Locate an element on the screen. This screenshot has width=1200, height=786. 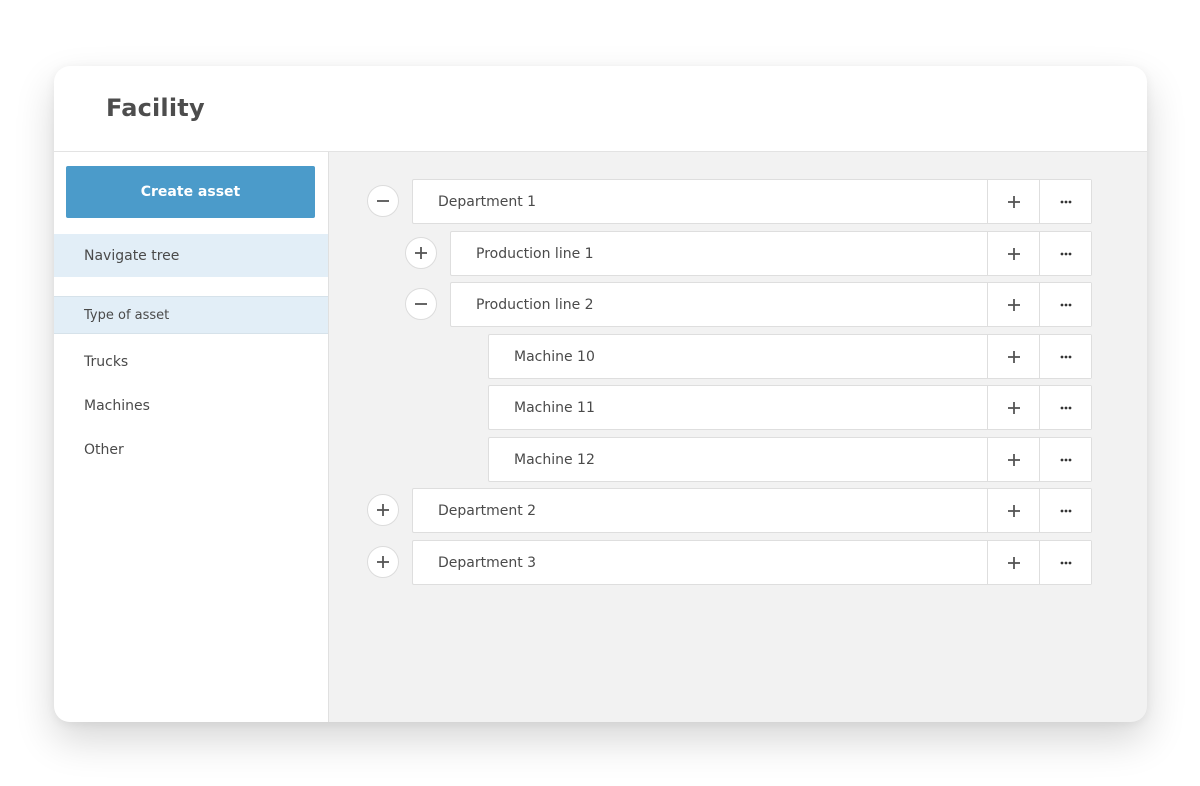
tree-row: Production line 1 is located at coordinates (600, 253).